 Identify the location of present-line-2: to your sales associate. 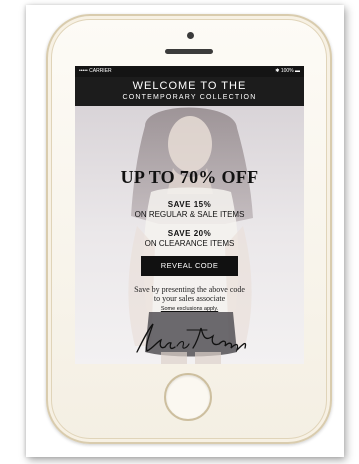
(189, 298).